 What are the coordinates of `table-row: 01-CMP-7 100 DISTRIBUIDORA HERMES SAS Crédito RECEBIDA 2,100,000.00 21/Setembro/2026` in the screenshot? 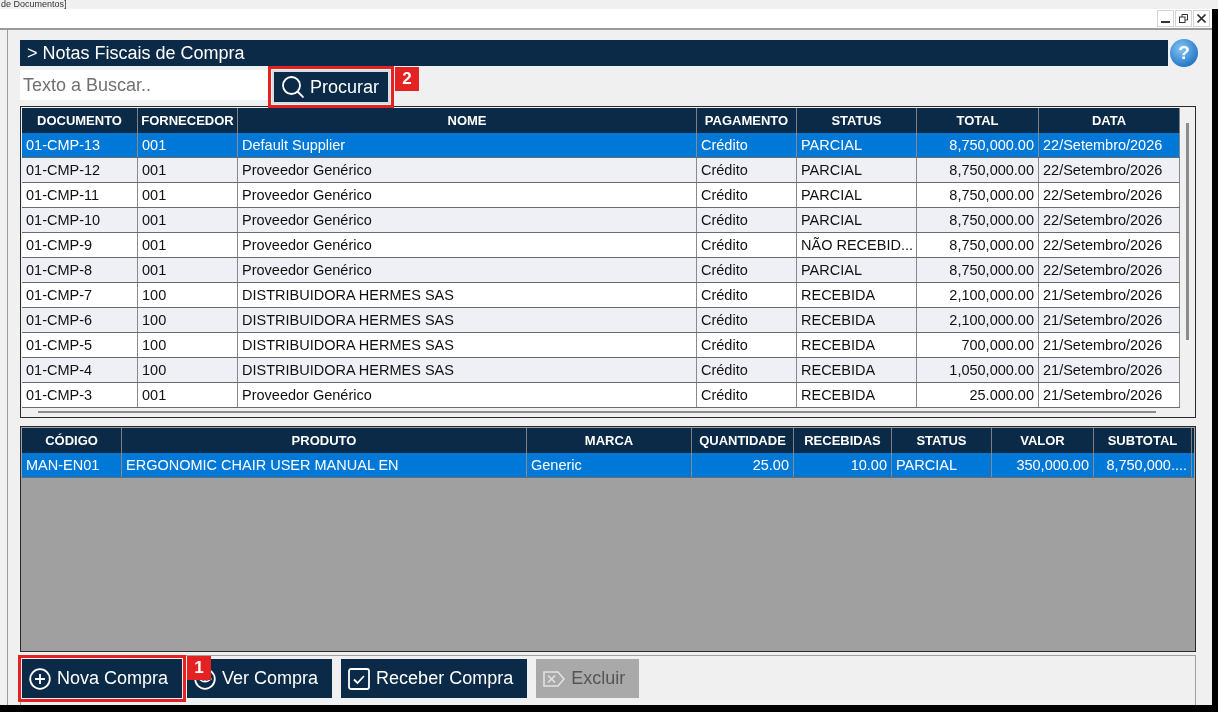 It's located at (601, 295).